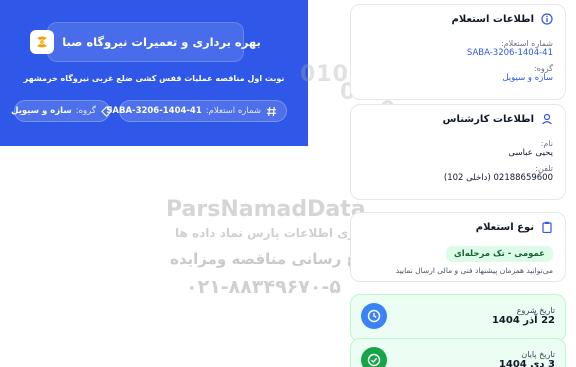 The image size is (576, 367). I want to click on group-pill: گروه: سازه و سیویل, so click(62, 111).